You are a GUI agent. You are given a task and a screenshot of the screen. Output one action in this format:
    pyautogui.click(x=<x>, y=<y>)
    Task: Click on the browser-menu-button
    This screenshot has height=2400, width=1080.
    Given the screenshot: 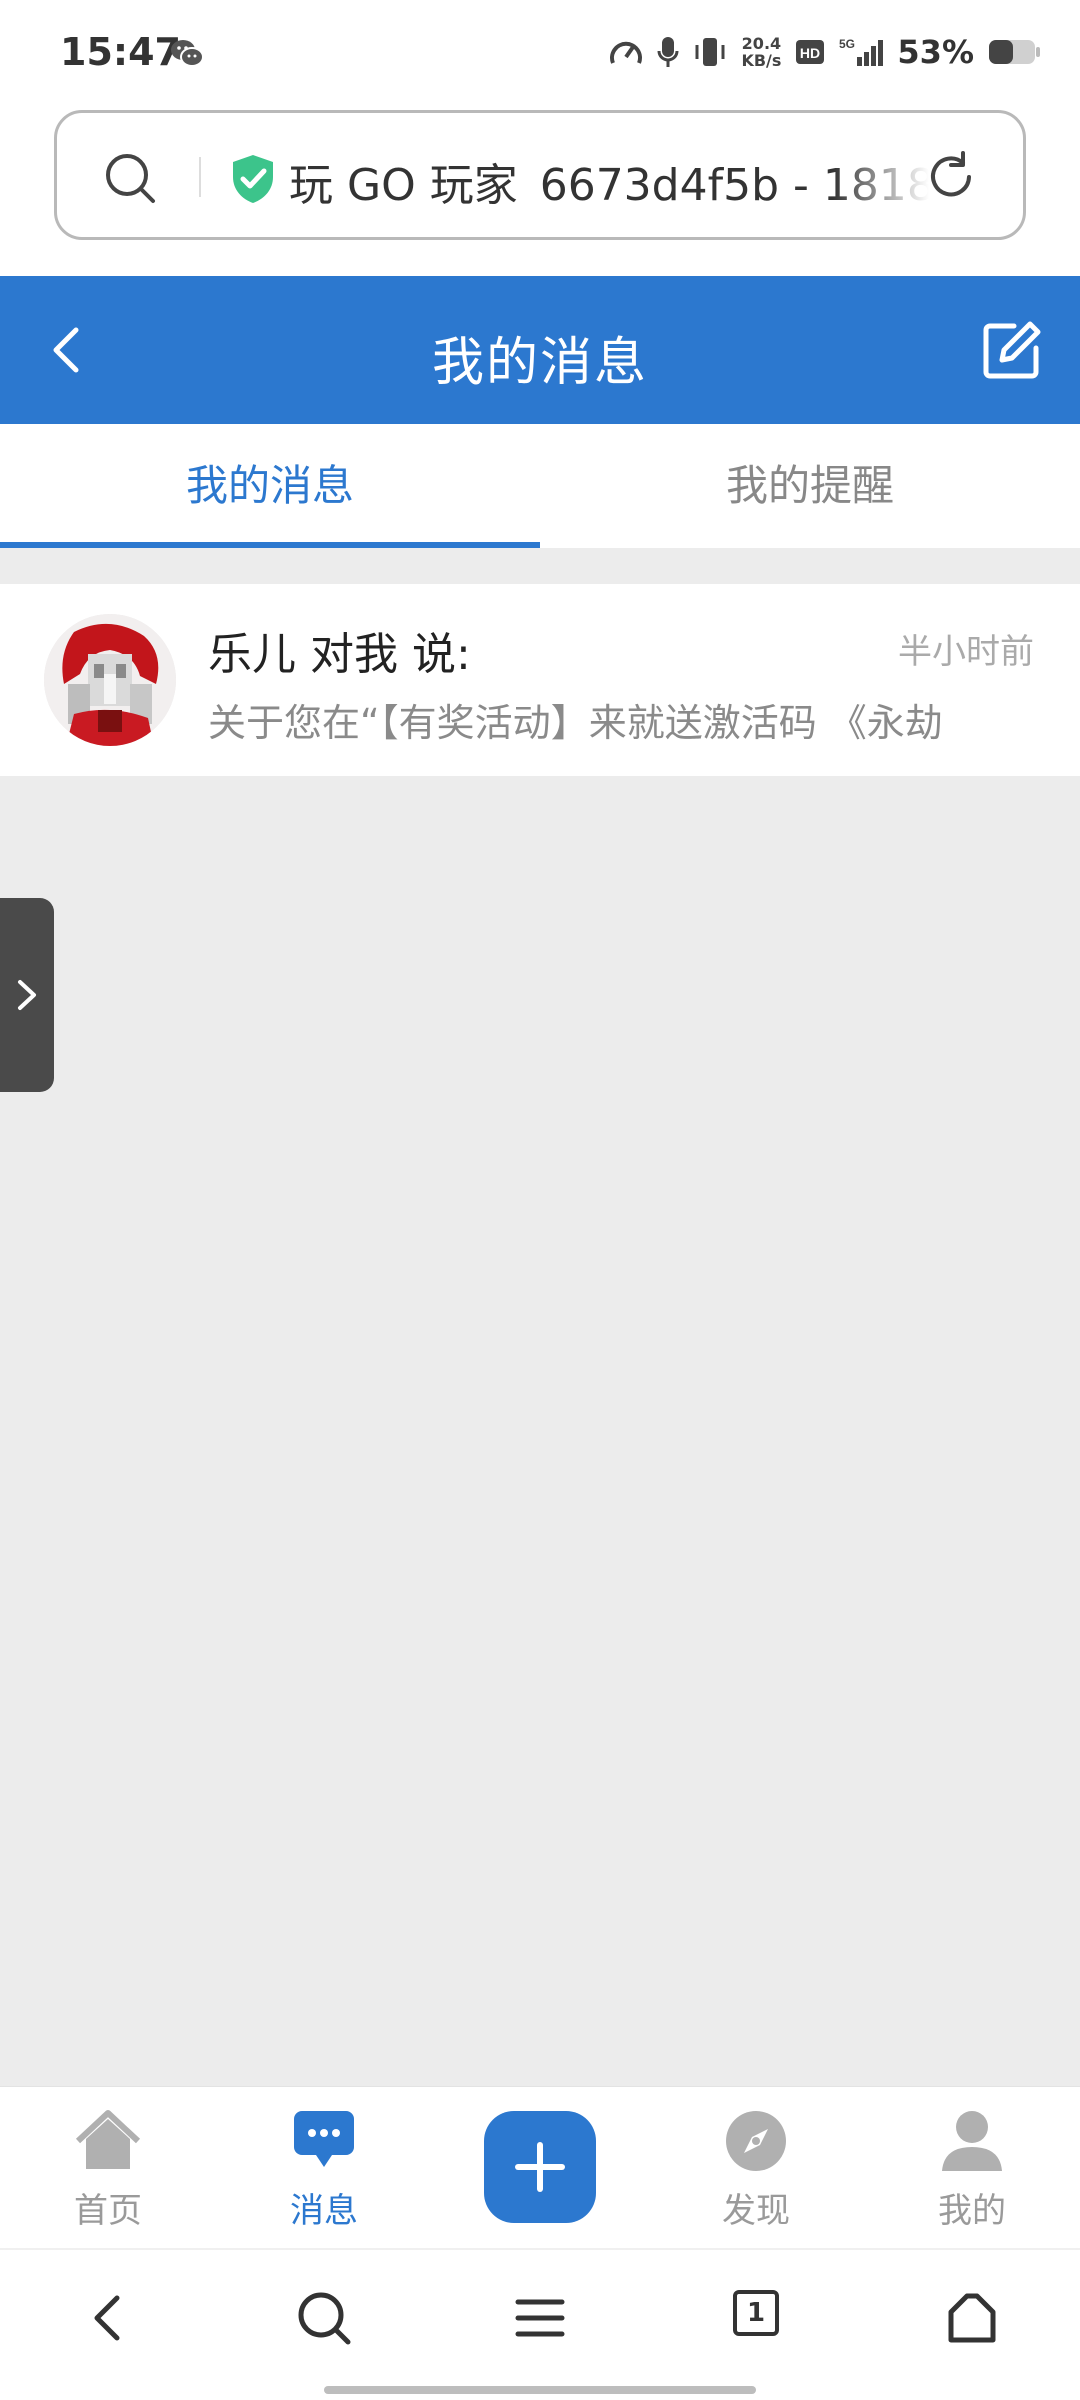 What is the action you would take?
    pyautogui.click(x=540, y=2325)
    